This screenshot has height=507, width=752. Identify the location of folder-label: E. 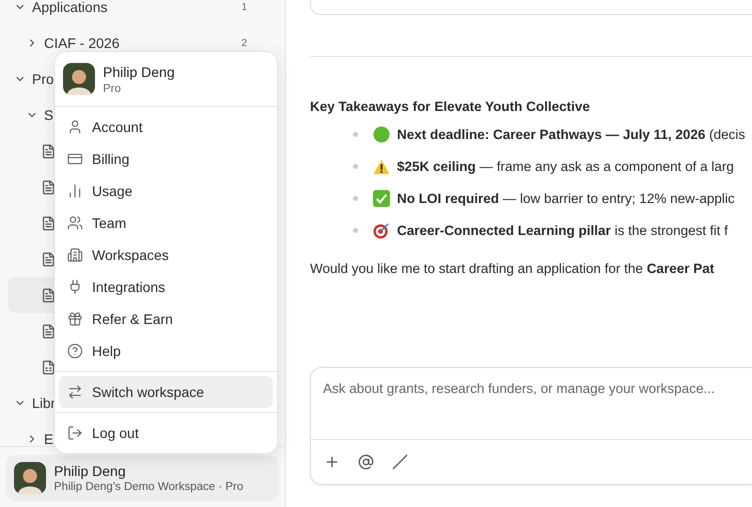
(49, 438).